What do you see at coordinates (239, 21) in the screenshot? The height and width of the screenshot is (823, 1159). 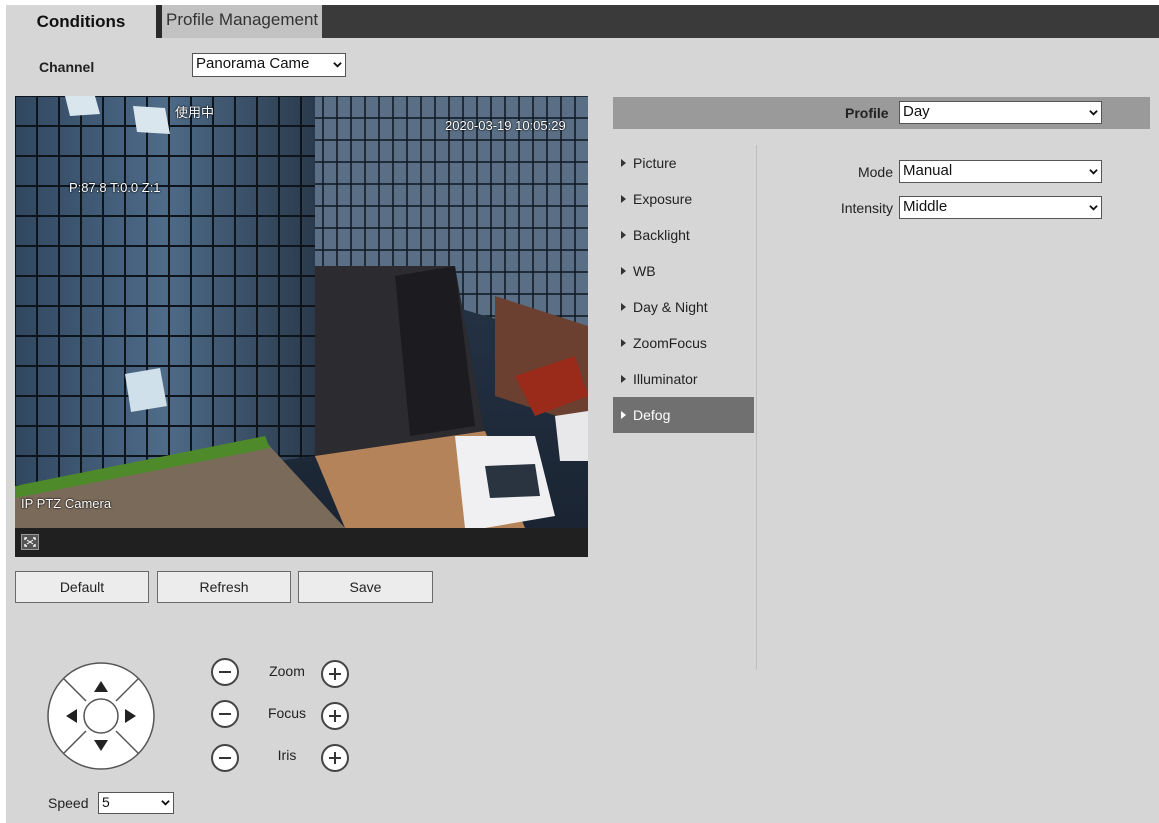 I see `tab-profile-management: Profile Management` at bounding box center [239, 21].